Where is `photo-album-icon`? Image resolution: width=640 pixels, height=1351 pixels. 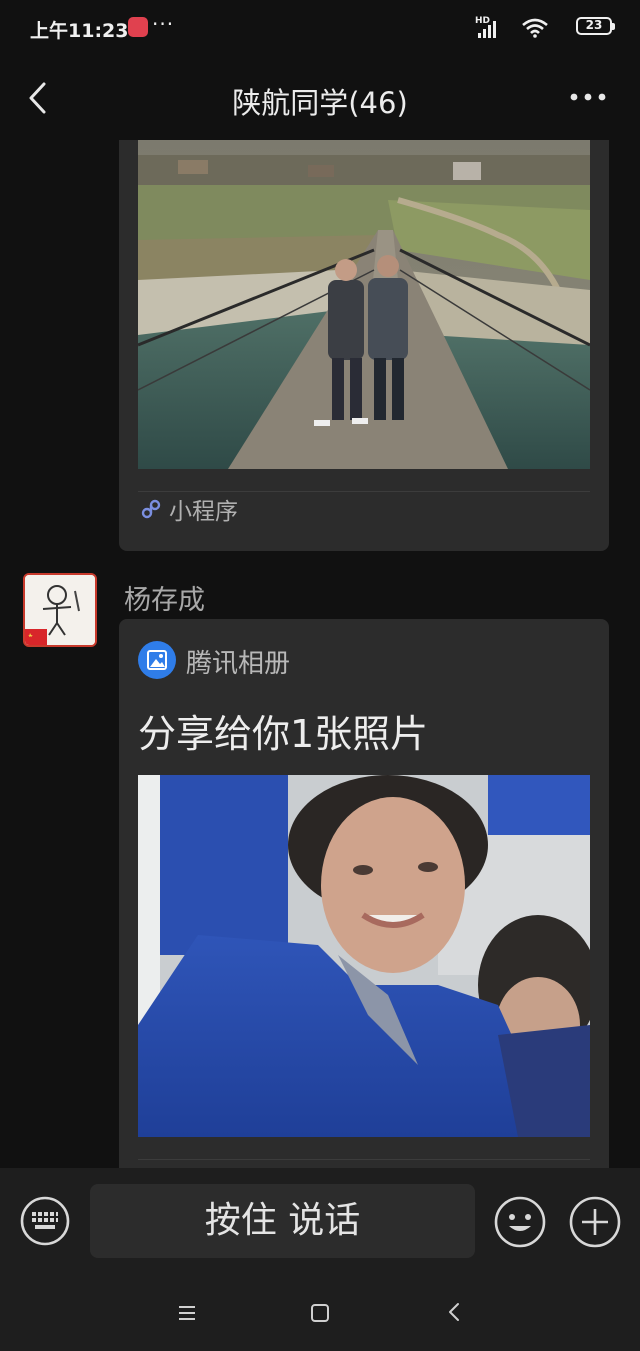
photo-album-icon is located at coordinates (157, 660).